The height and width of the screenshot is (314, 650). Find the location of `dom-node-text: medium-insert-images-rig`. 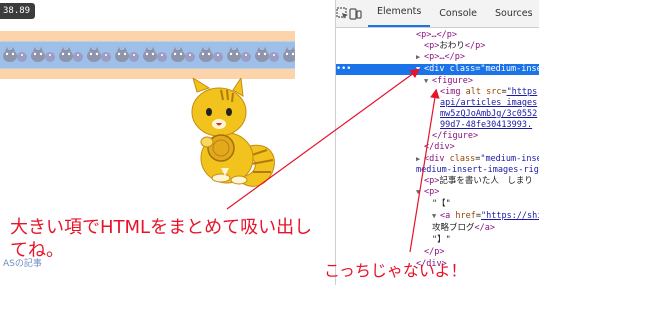

dom-node-text: medium-insert-images-rig is located at coordinates (437, 170).